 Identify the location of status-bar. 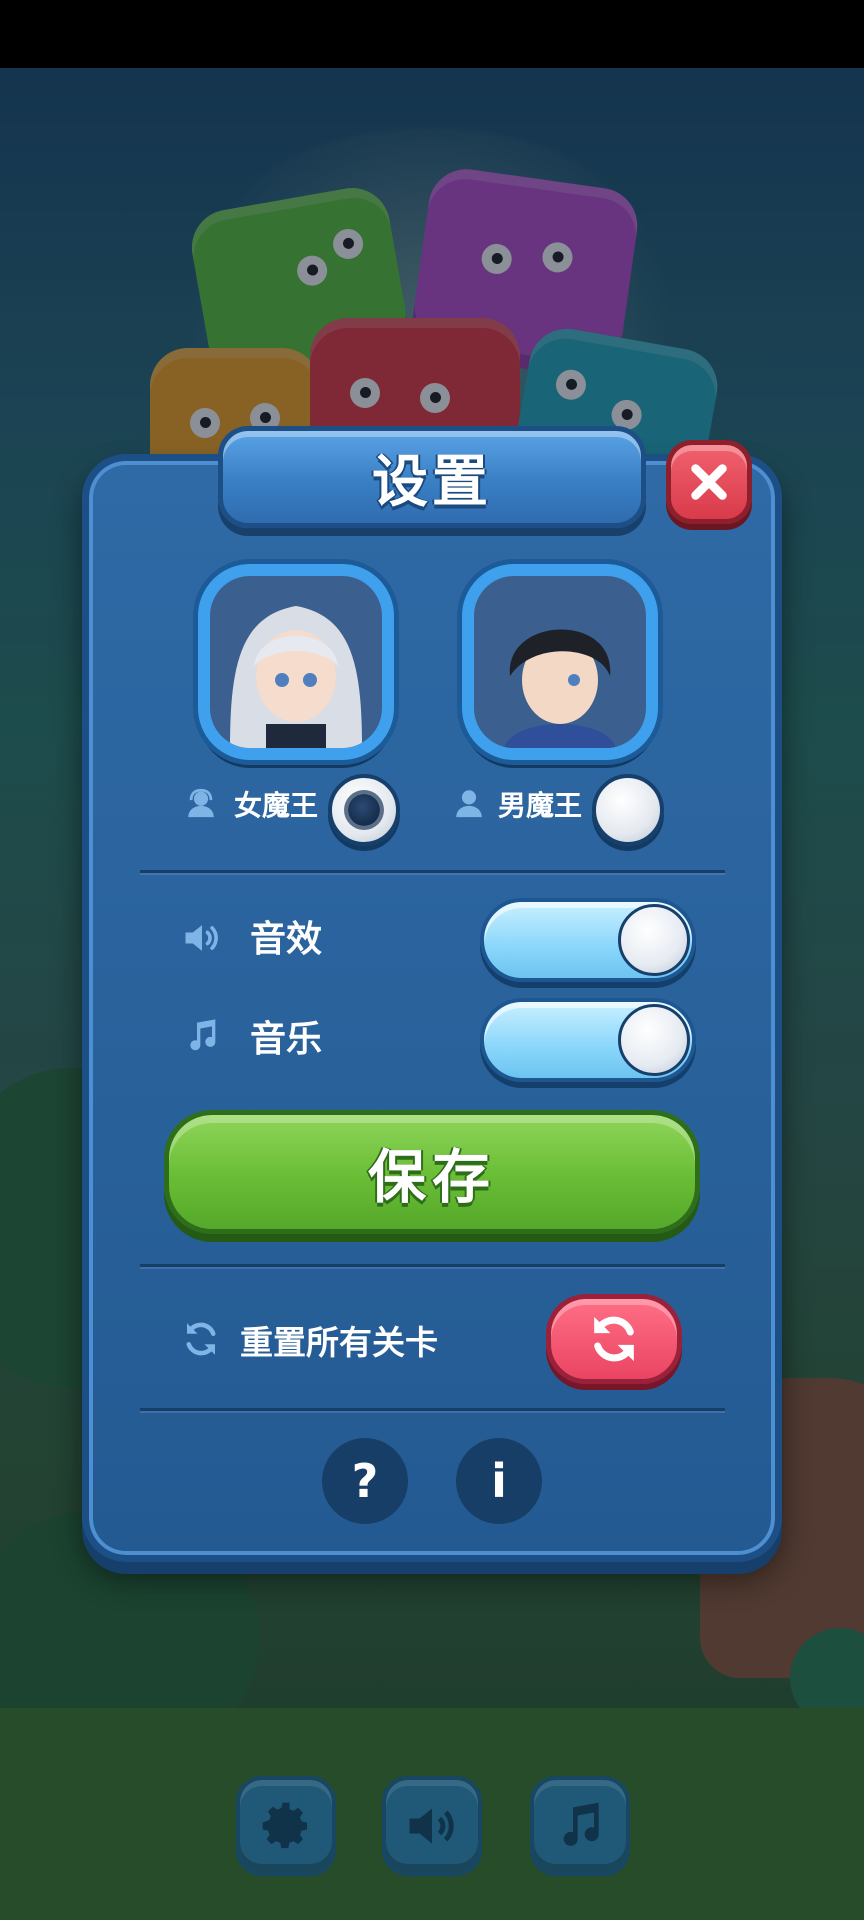
(432, 34).